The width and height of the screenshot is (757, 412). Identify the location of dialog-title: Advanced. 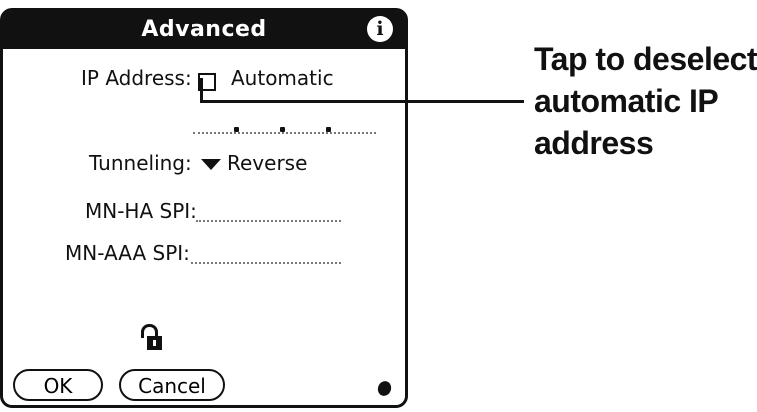
(204, 29).